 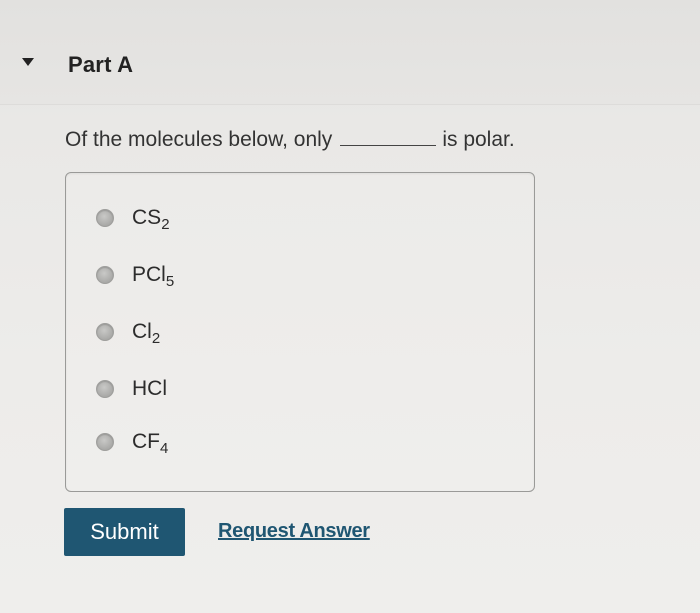 I want to click on choice-cf4: CF4, so click(x=132, y=442).